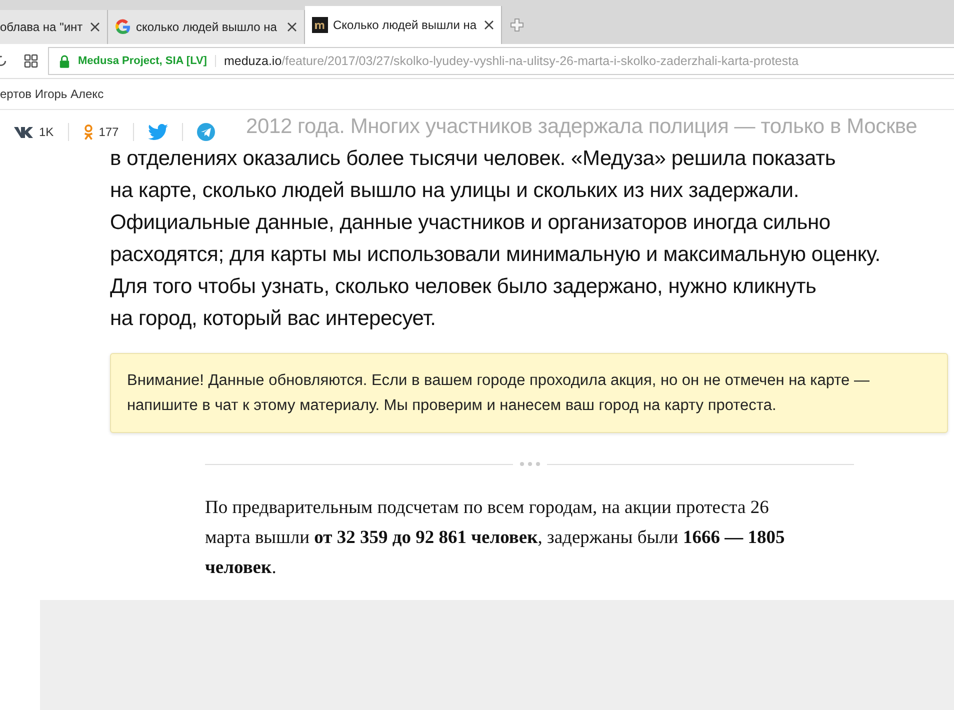 The width and height of the screenshot is (954, 710). I want to click on notice-text: Внимание! Данные обновляются. Если в вашем городе проходила акция, но он не отмечен на карте — напишите в чат к этому материалу. Мы проверим и нанесем ваш город на карту протеста., so click(498, 393).